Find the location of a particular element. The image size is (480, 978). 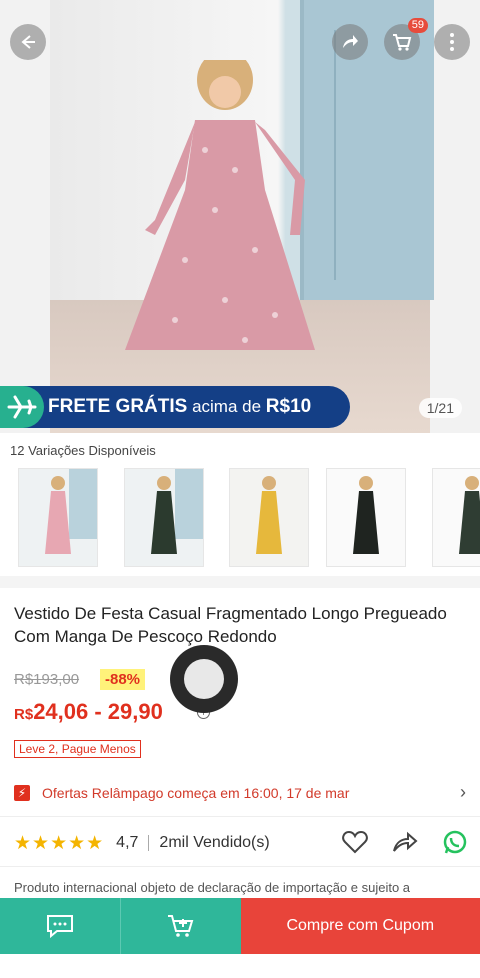

variation-thumb-yellow is located at coordinates (269, 517).